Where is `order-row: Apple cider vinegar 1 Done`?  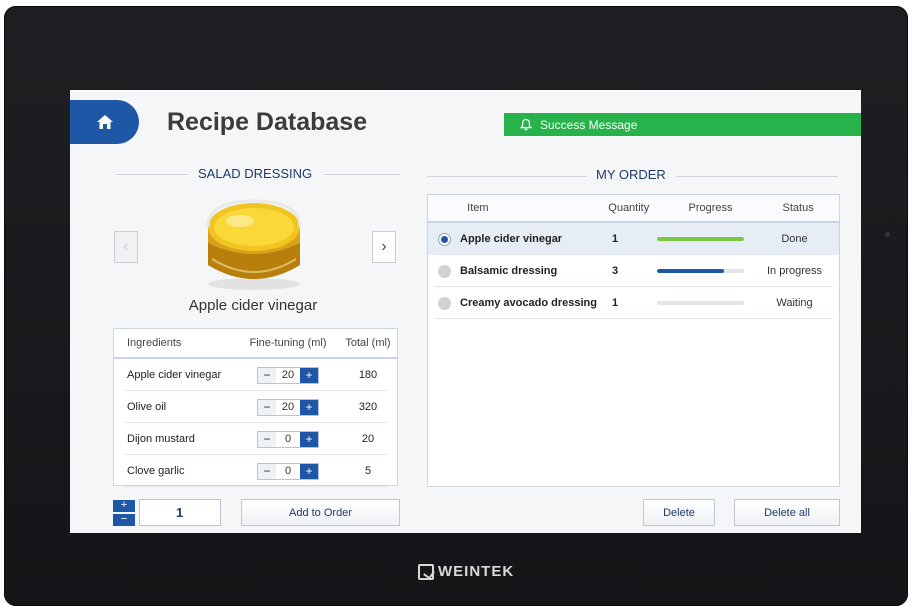 order-row: Apple cider vinegar 1 Done is located at coordinates (633, 239).